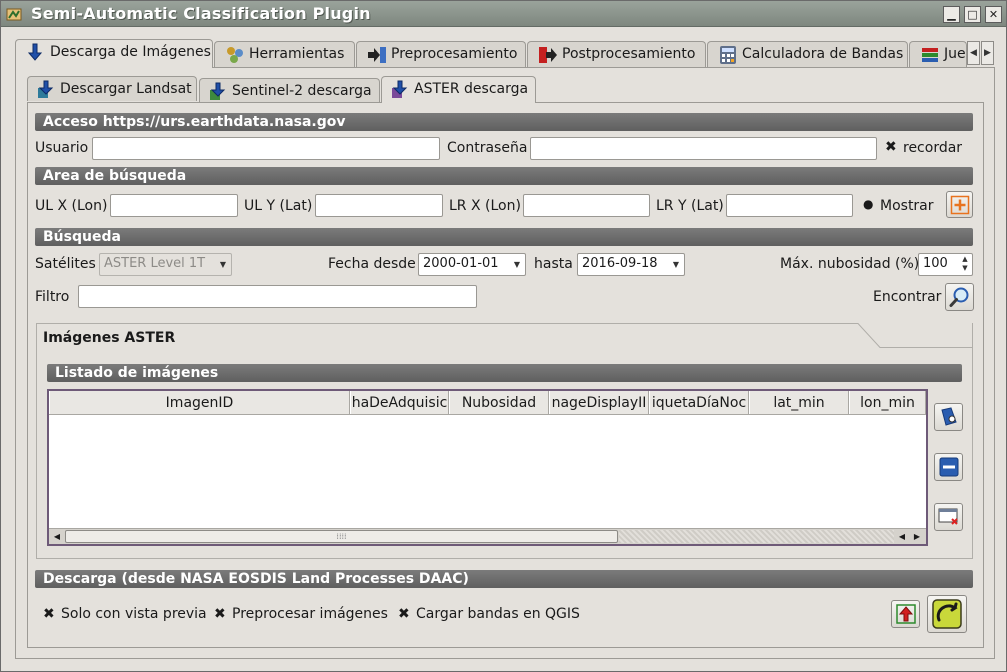 The width and height of the screenshot is (1007, 672). I want to click on tab-image-download: Descarga de Imágenes, so click(114, 53).